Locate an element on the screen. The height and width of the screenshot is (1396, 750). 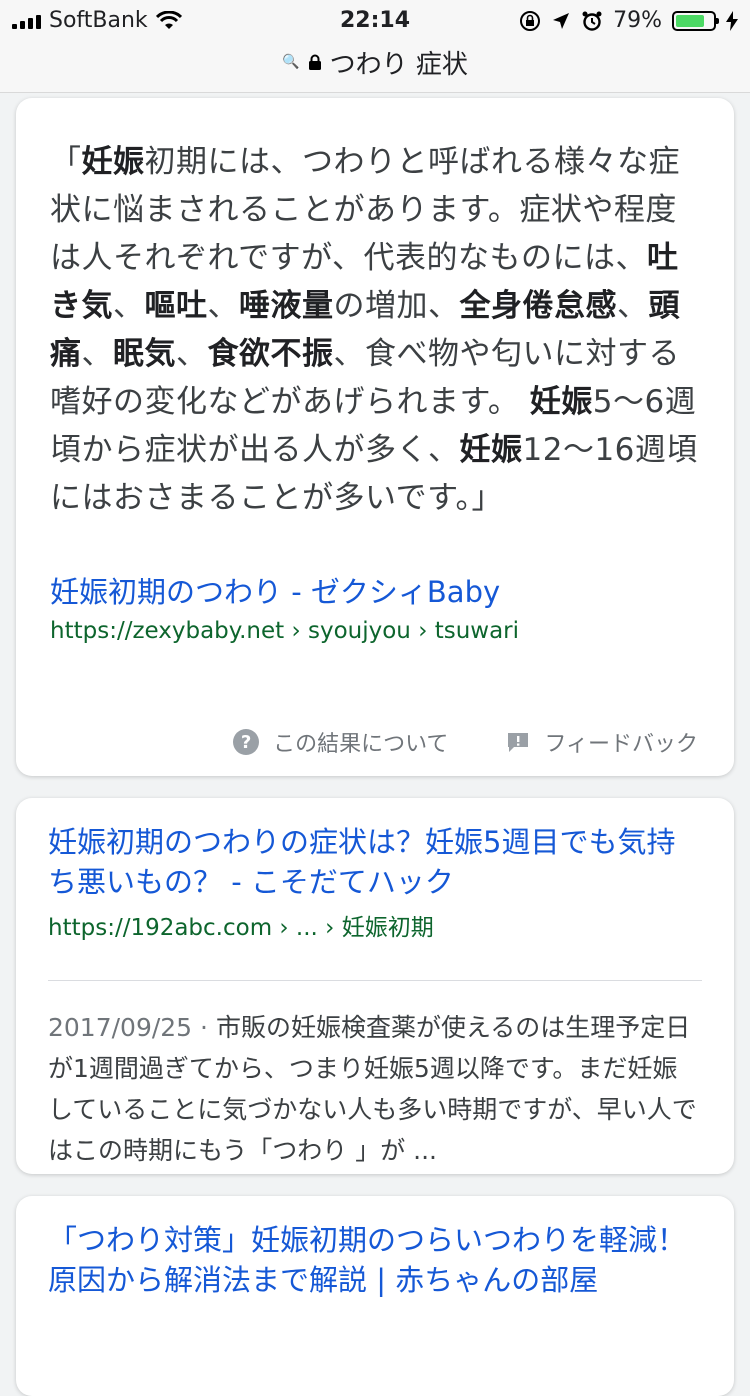
divider is located at coordinates (375, 980).